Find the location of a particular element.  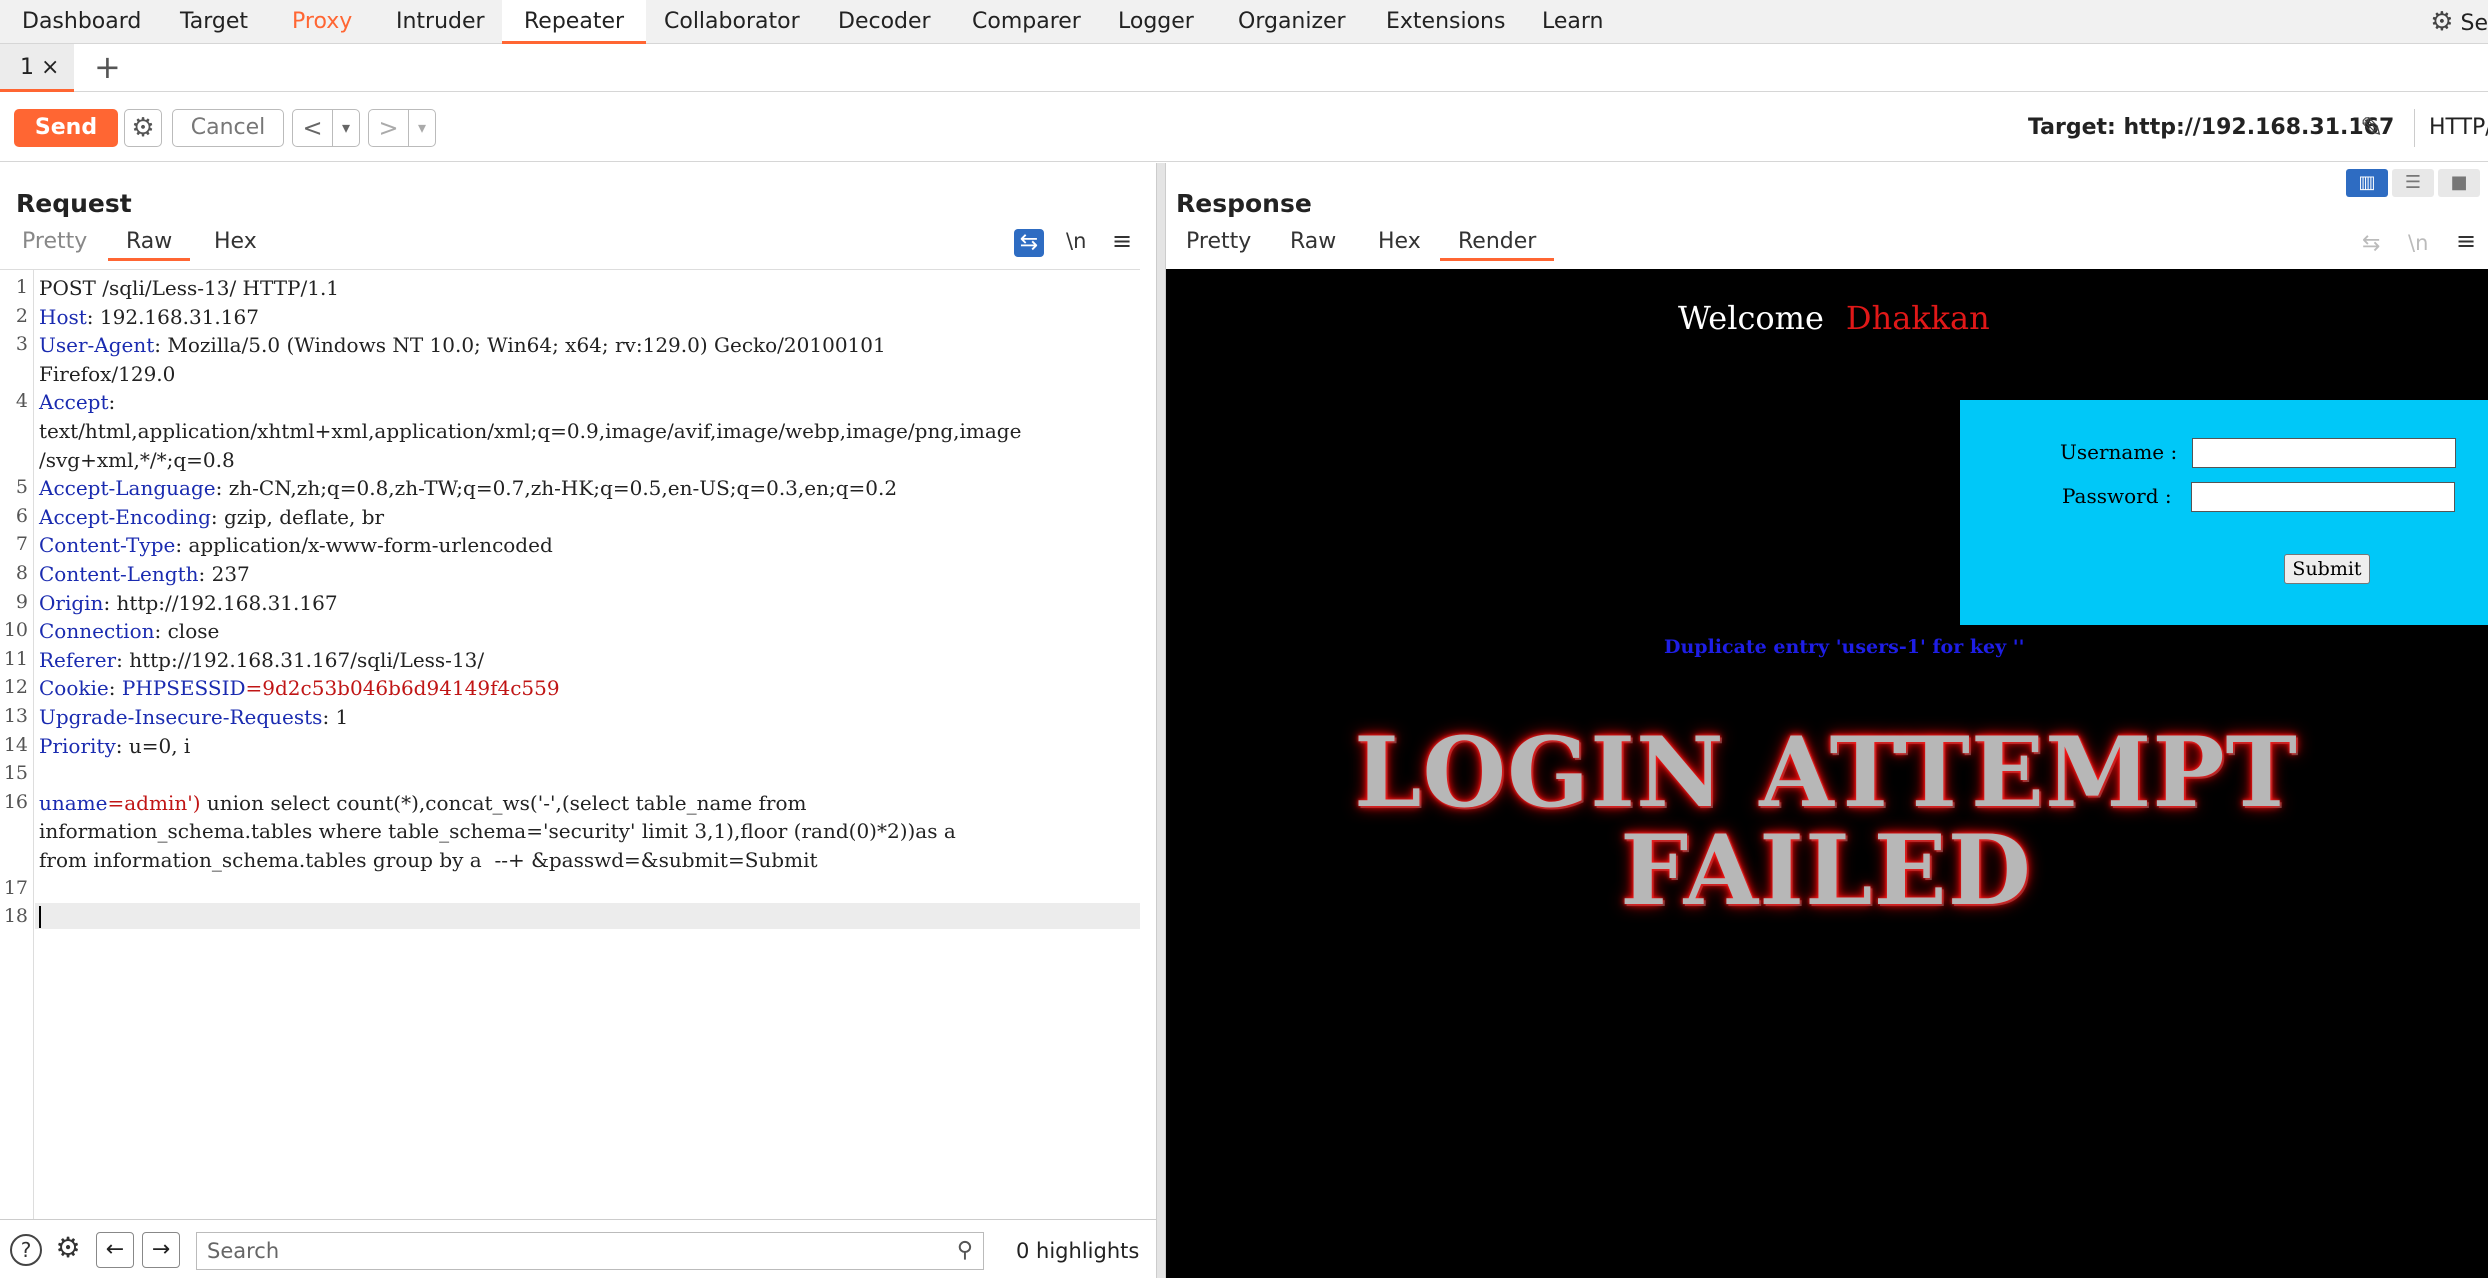

cancel-button: Cancel is located at coordinates (228, 128).